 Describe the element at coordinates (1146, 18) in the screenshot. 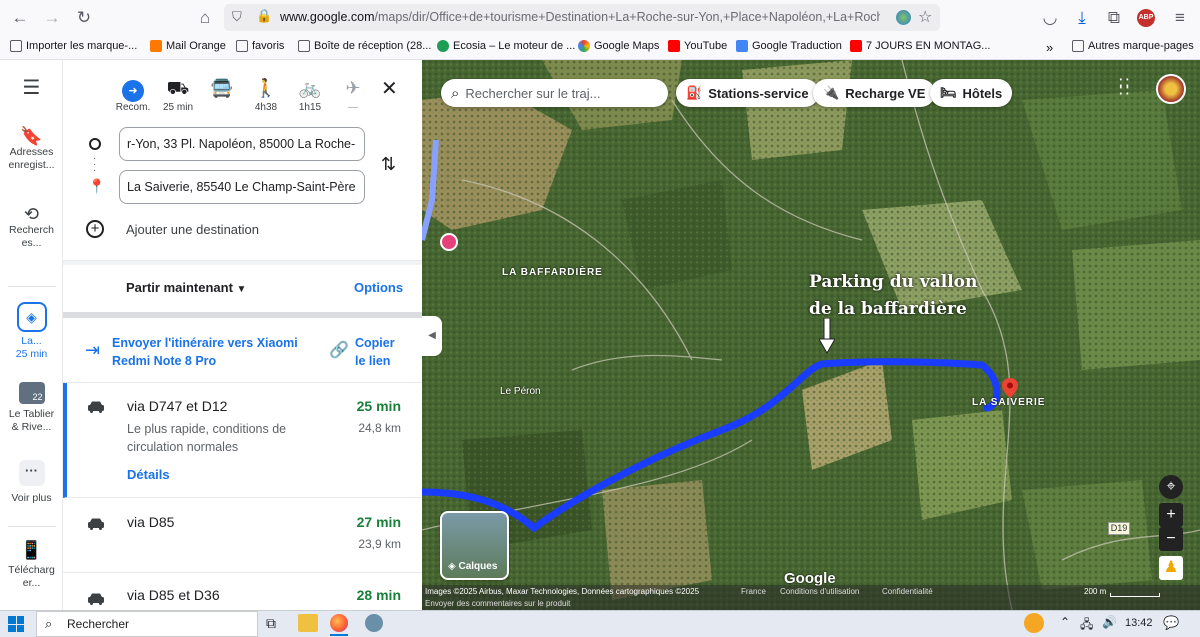

I see `adblock-icon: ABP` at that location.